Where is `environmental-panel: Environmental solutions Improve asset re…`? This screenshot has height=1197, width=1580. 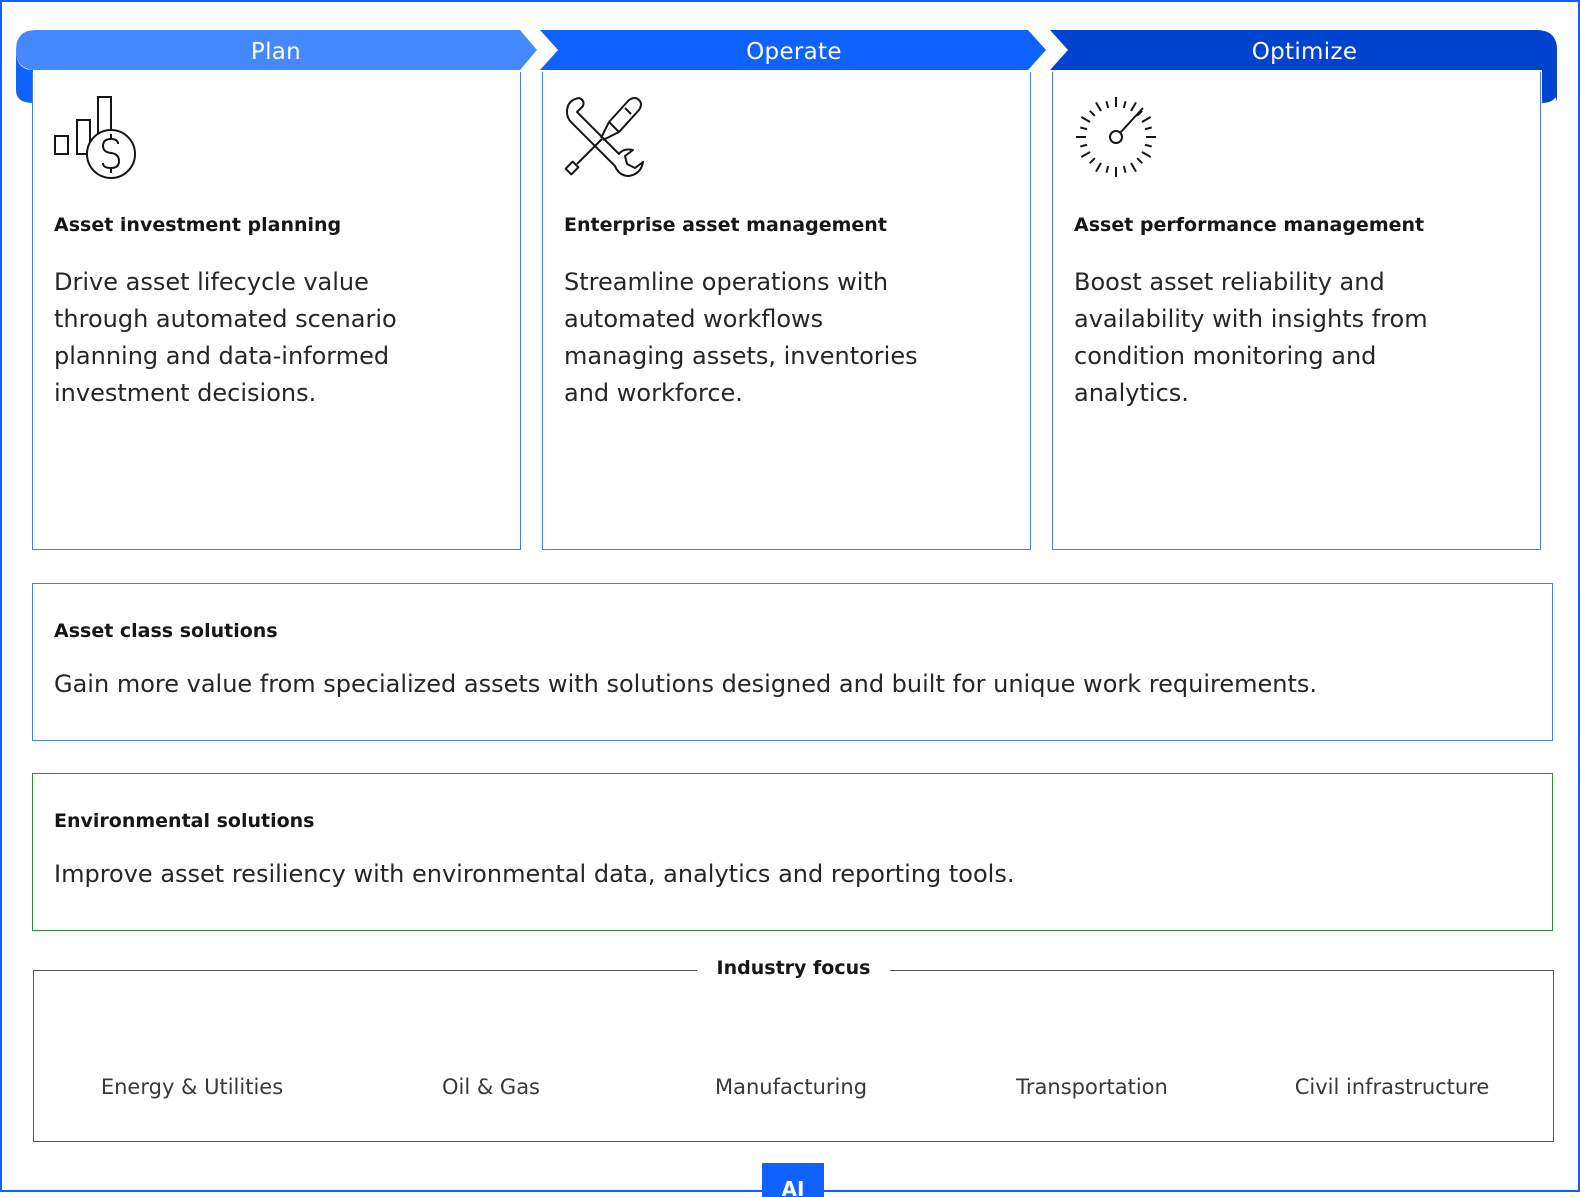 environmental-panel: Environmental solutions Improve asset re… is located at coordinates (792, 852).